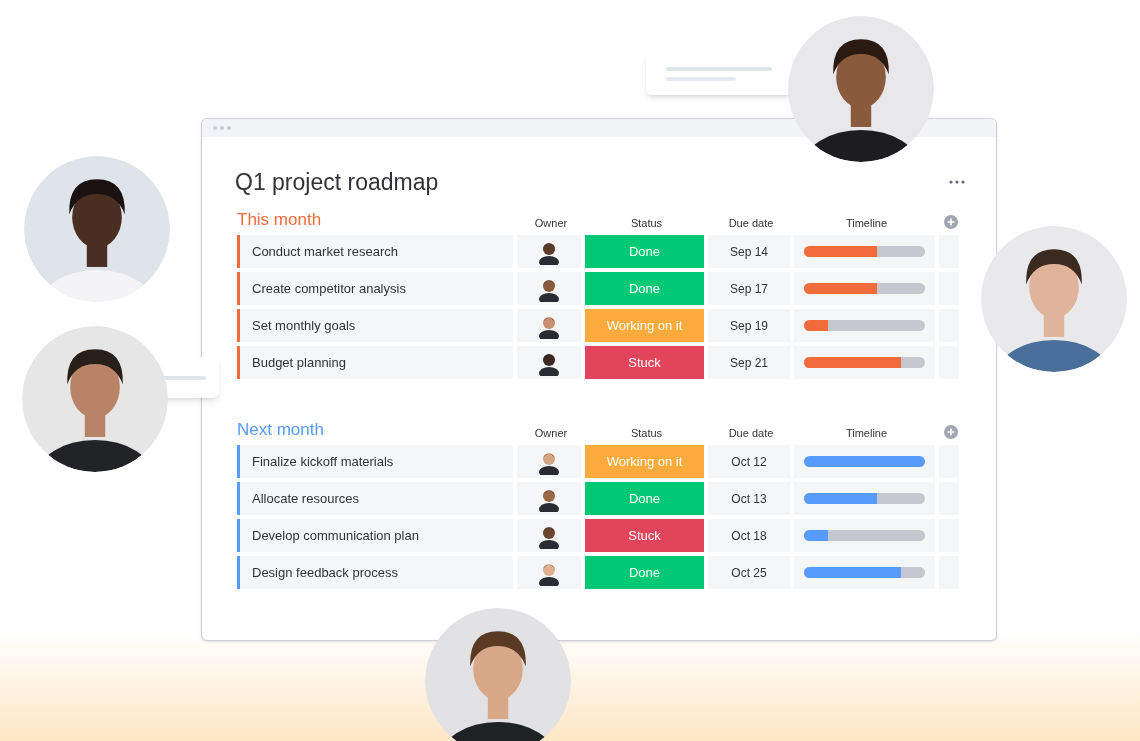  What do you see at coordinates (749, 461) in the screenshot?
I see `due-date-cell: Oct 12` at bounding box center [749, 461].